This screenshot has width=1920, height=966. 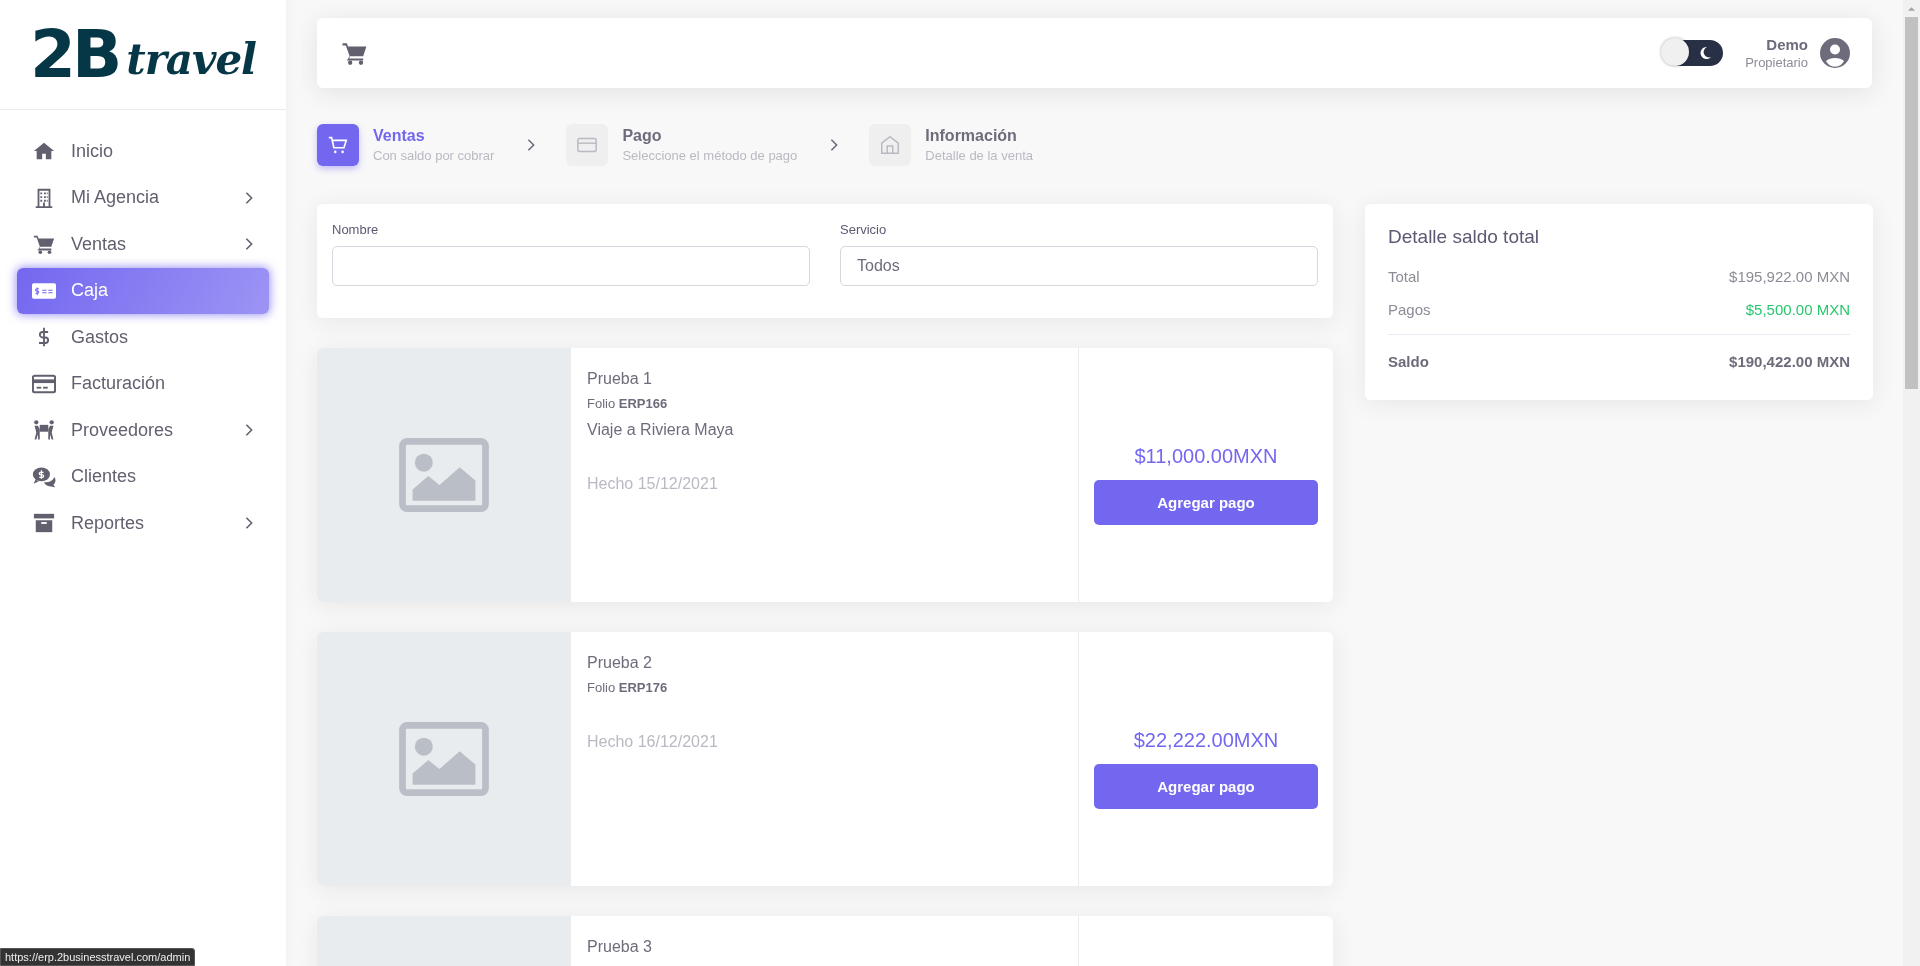 What do you see at coordinates (143, 337) in the screenshot?
I see `sidebar-item: Gastos` at bounding box center [143, 337].